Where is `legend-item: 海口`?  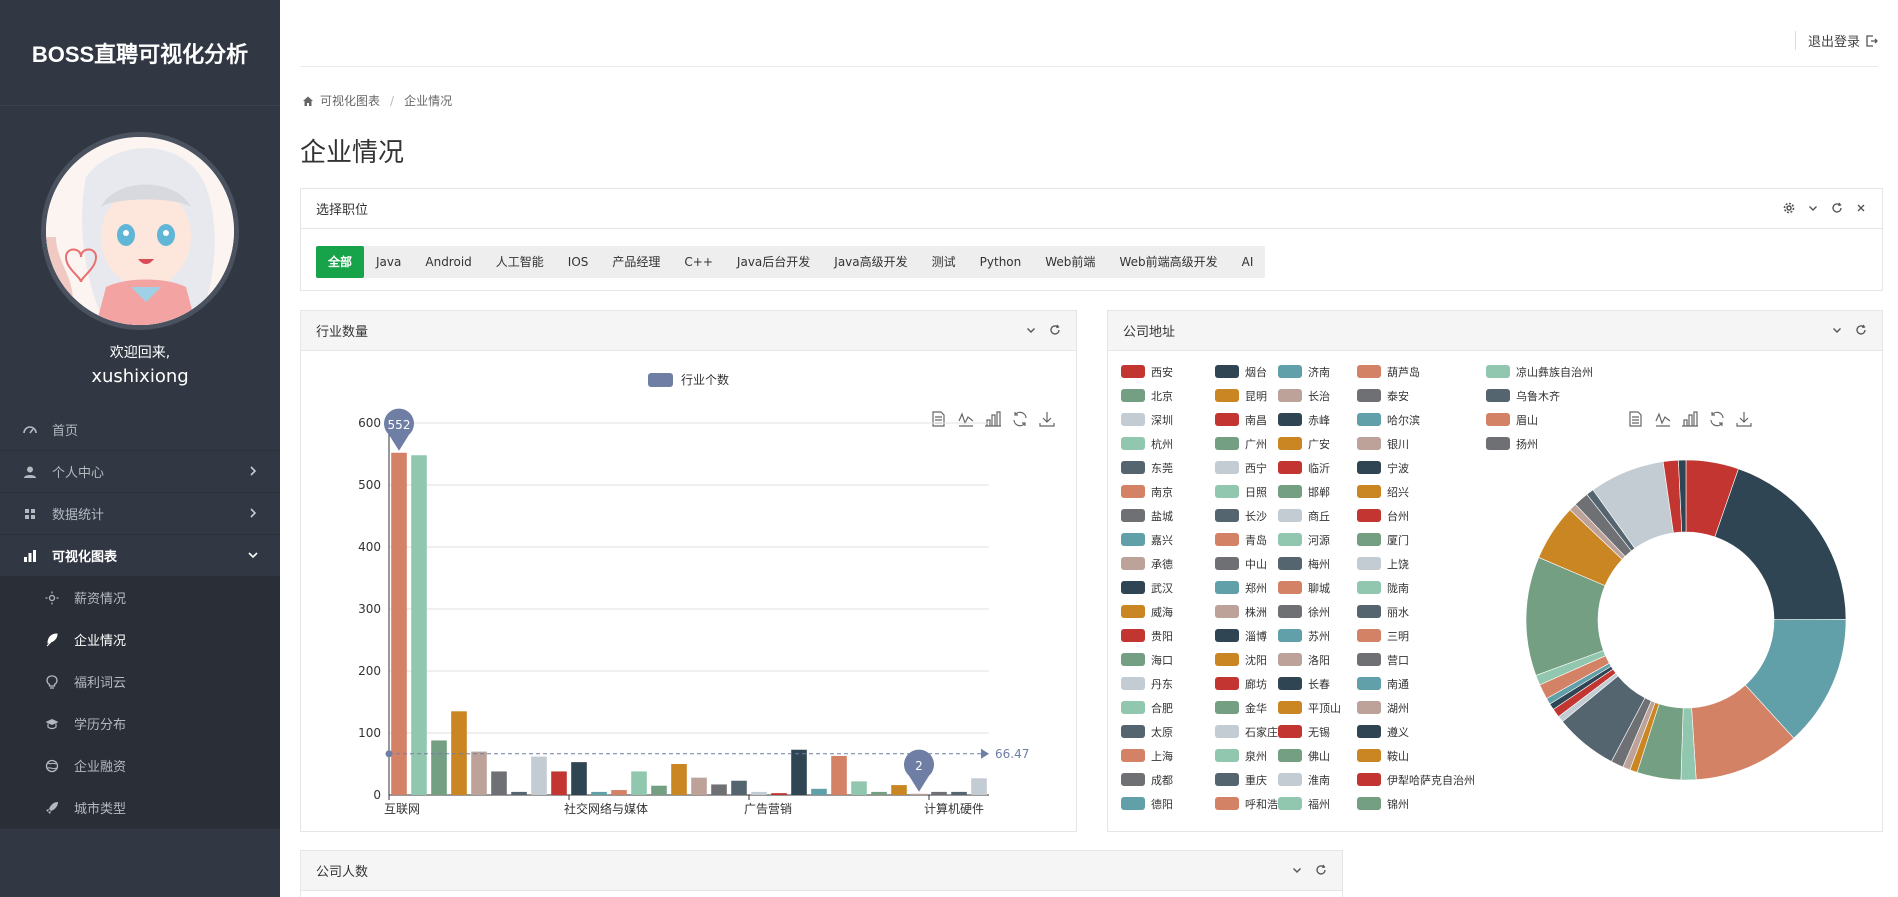
legend-item: 海口 is located at coordinates (1147, 660).